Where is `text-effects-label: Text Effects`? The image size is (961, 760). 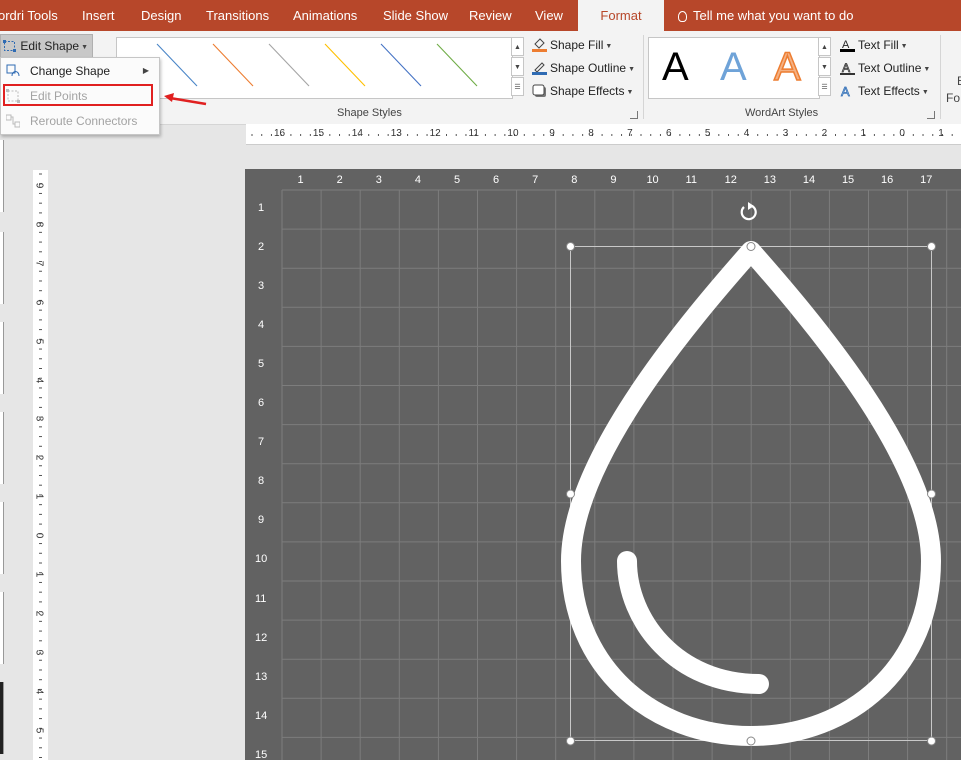
text-effects-label: Text Effects is located at coordinates (889, 91).